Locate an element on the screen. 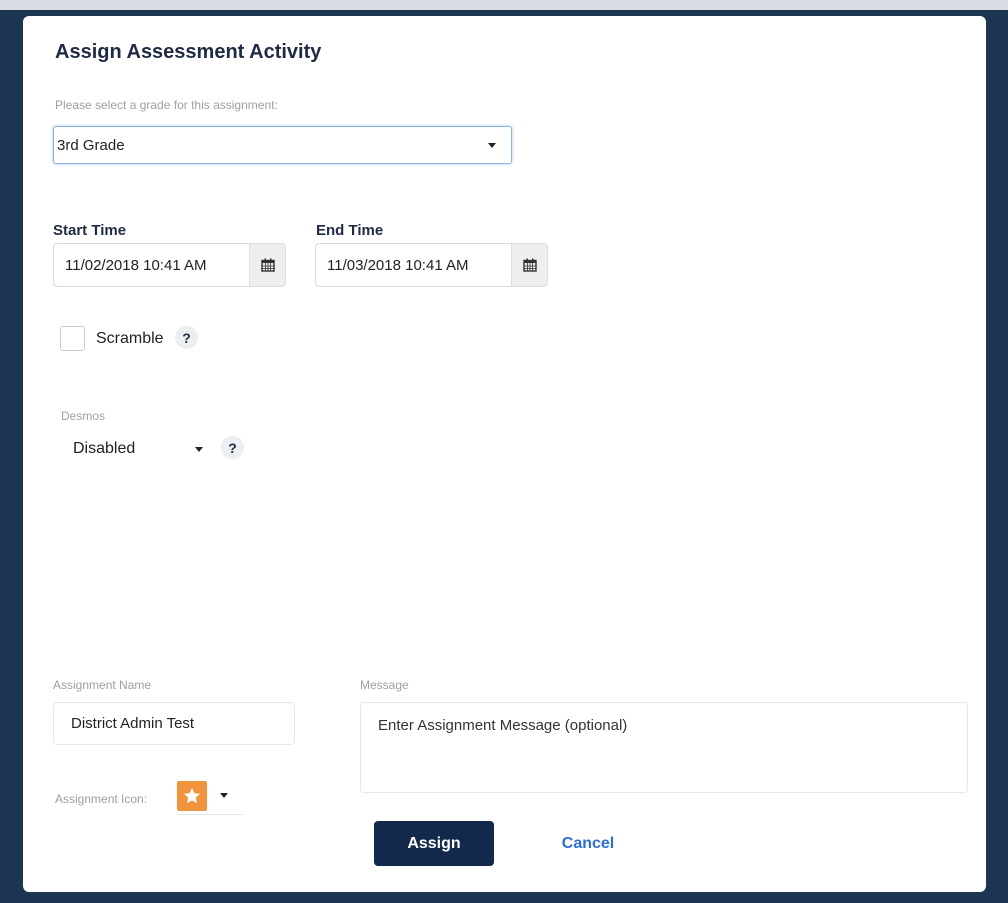 This screenshot has height=903, width=1008. end-time-label: End Time is located at coordinates (350, 230).